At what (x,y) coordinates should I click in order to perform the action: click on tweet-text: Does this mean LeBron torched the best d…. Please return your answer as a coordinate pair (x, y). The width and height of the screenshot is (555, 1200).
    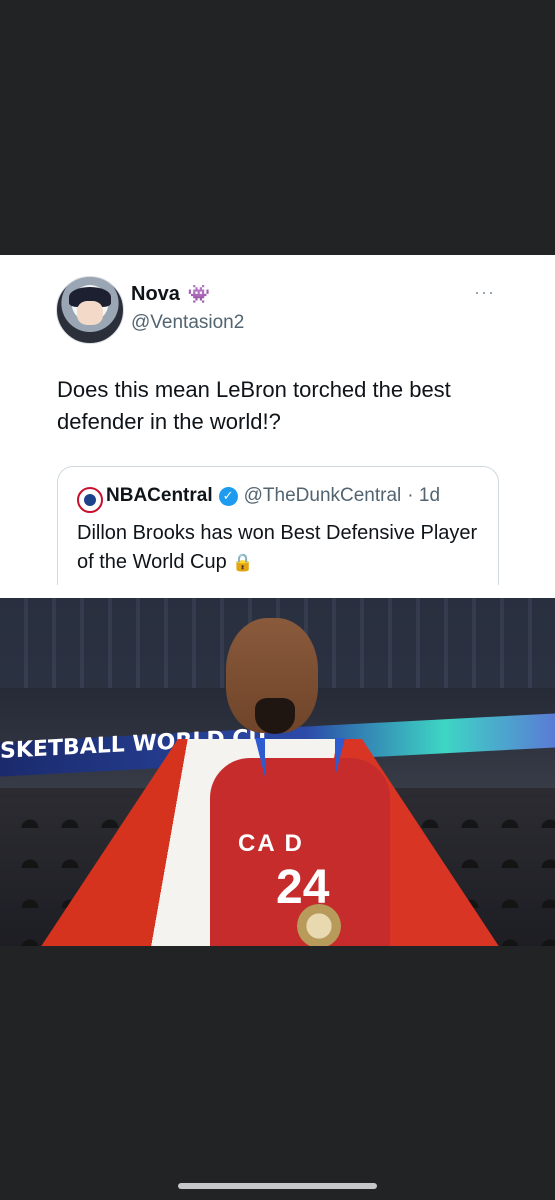
    Looking at the image, I should click on (254, 405).